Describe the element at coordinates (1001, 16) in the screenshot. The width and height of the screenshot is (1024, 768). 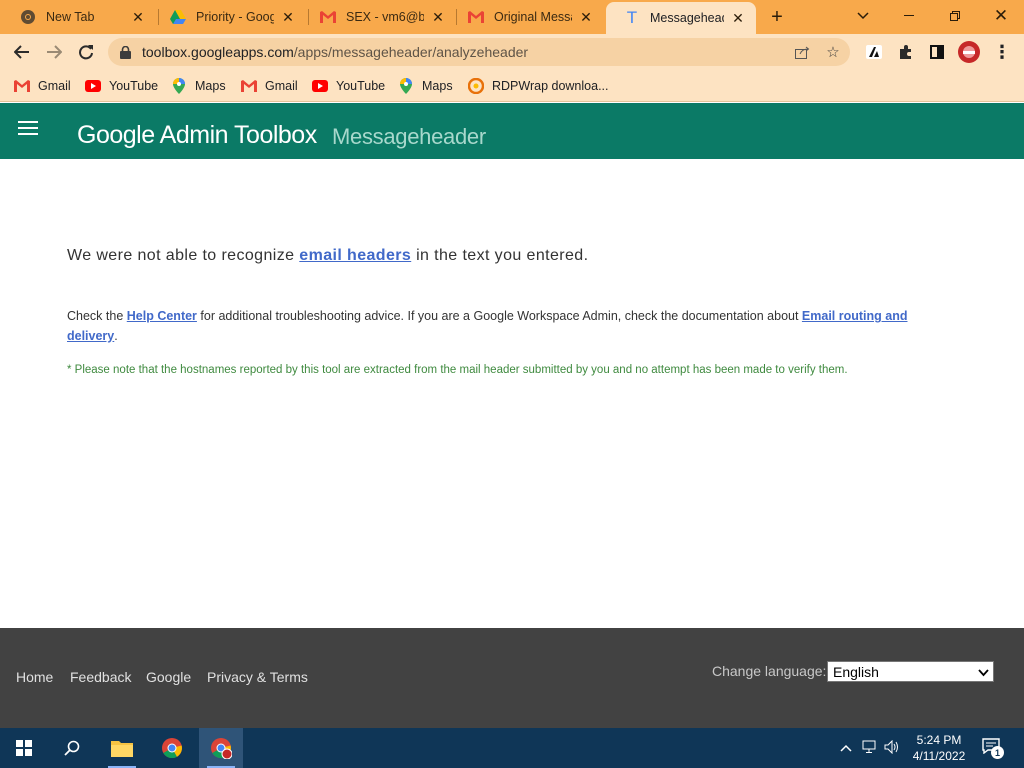
I see `close-window-button: ✕` at that location.